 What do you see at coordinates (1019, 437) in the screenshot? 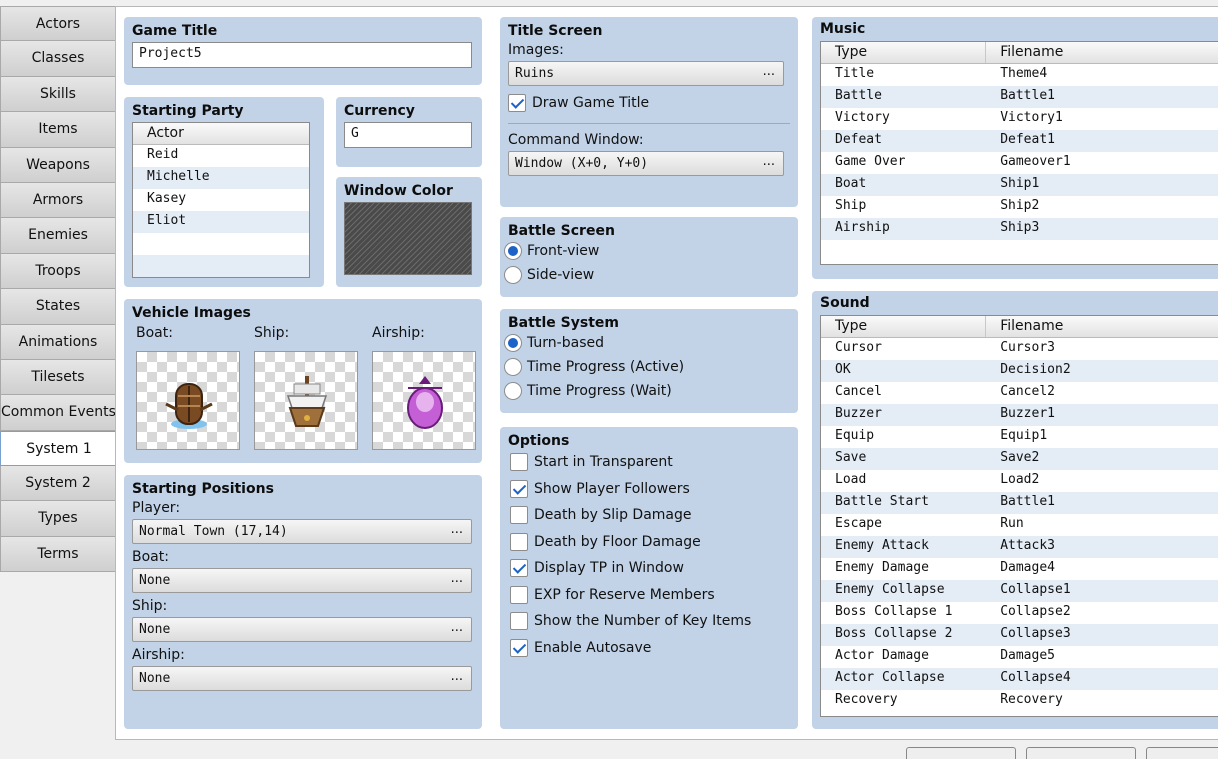
I see `table-row: Equip Equip1` at bounding box center [1019, 437].